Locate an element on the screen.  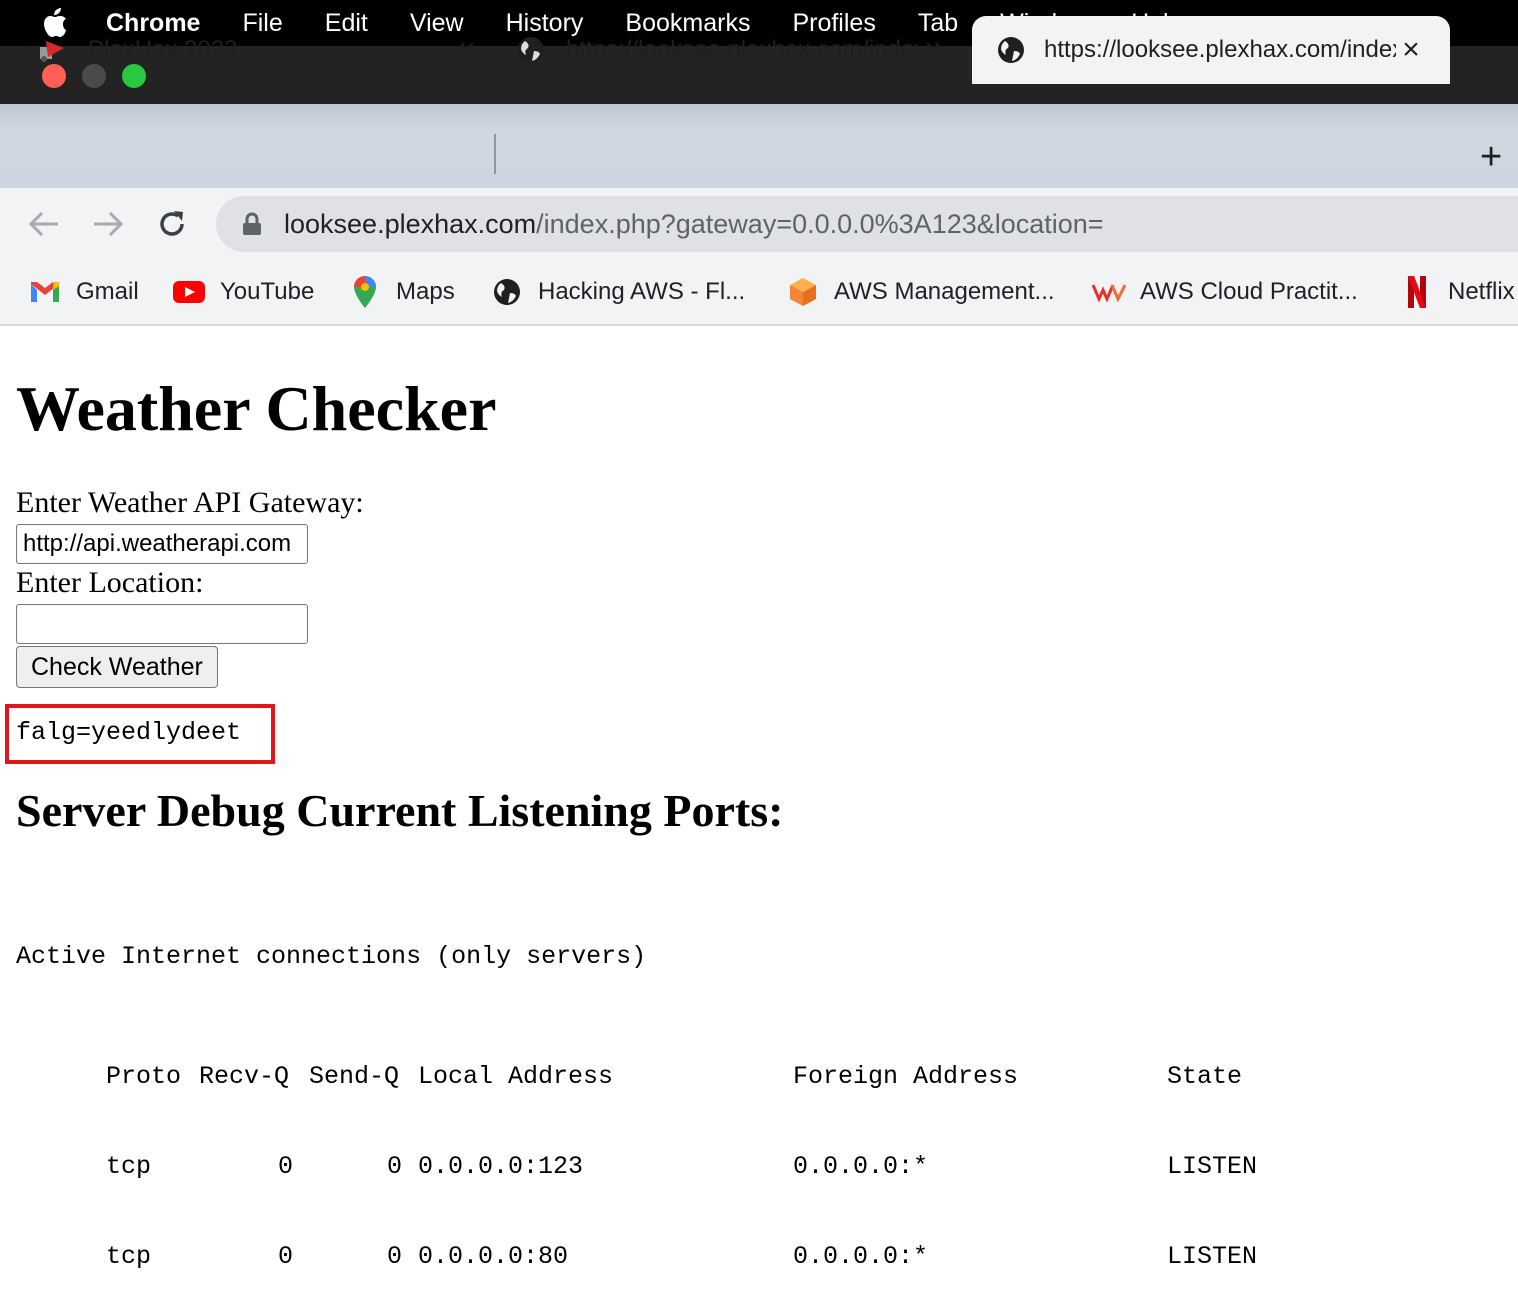
tab-plexhax: PlexHax 2023 × is located at coordinates (256, 50).